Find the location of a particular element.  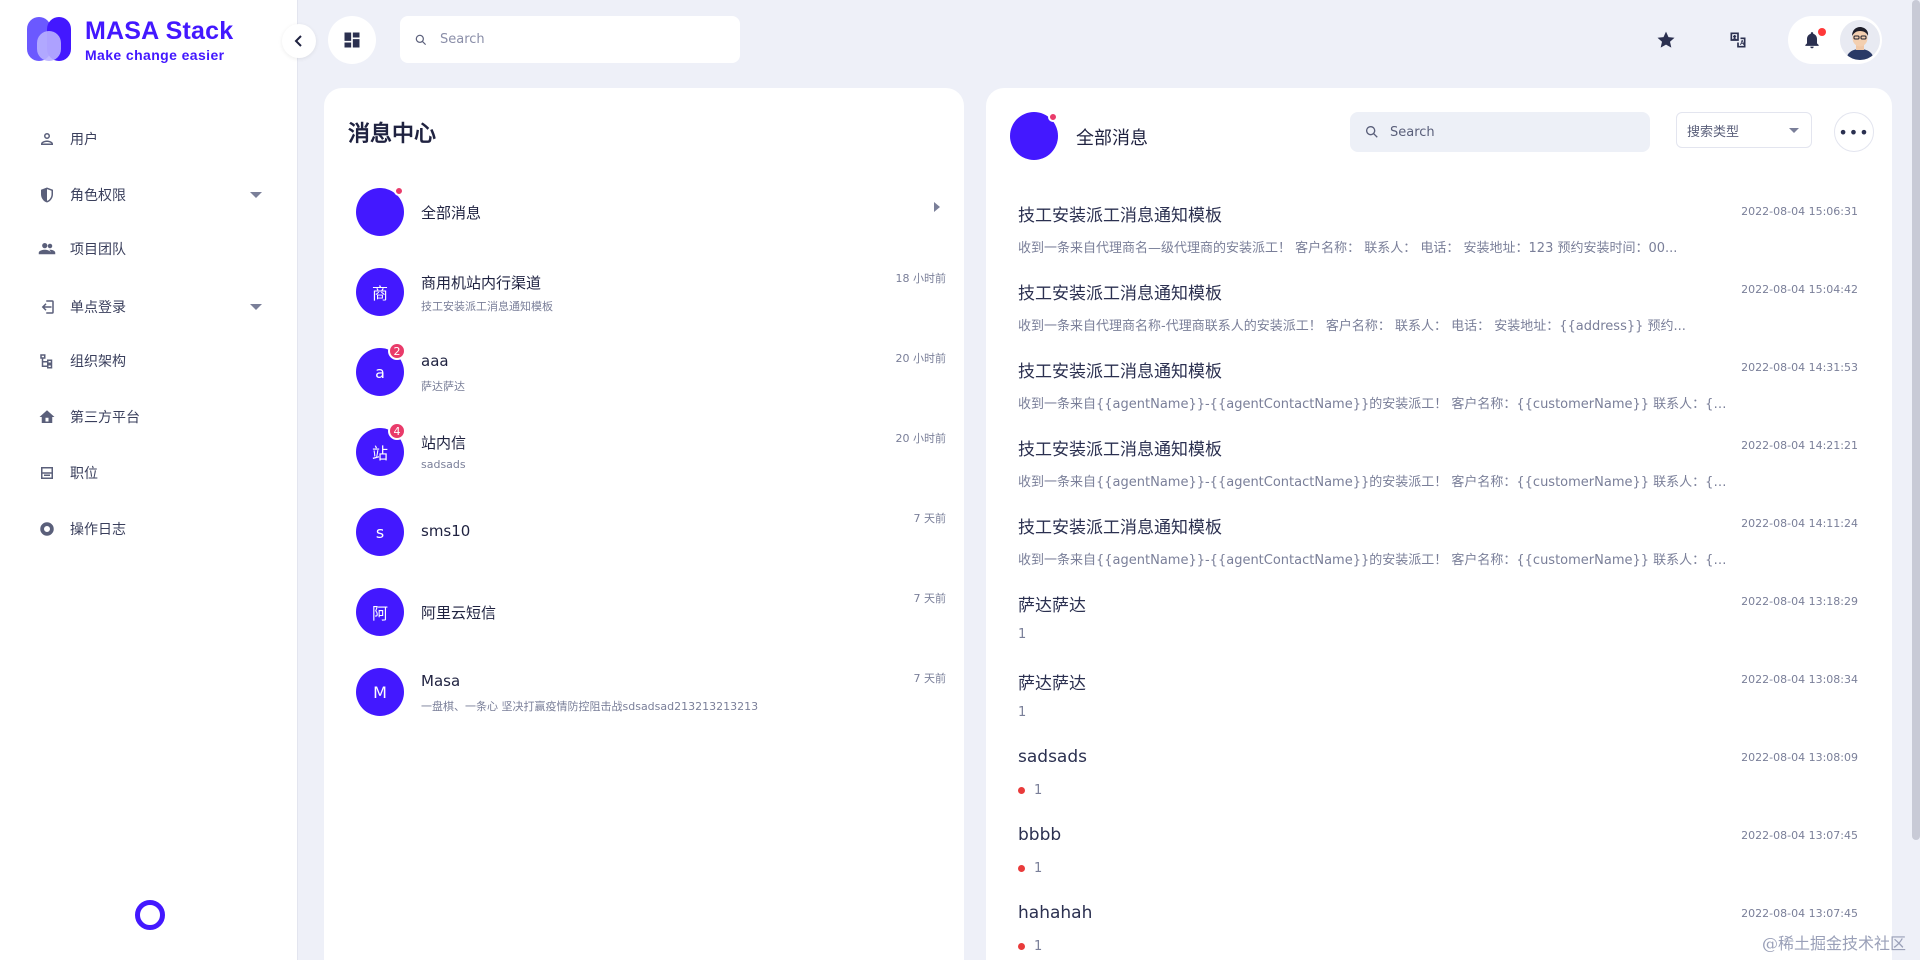

message-item: 萨达萨达 2022-08-04 13:18:29 1 is located at coordinates (1438, 630).